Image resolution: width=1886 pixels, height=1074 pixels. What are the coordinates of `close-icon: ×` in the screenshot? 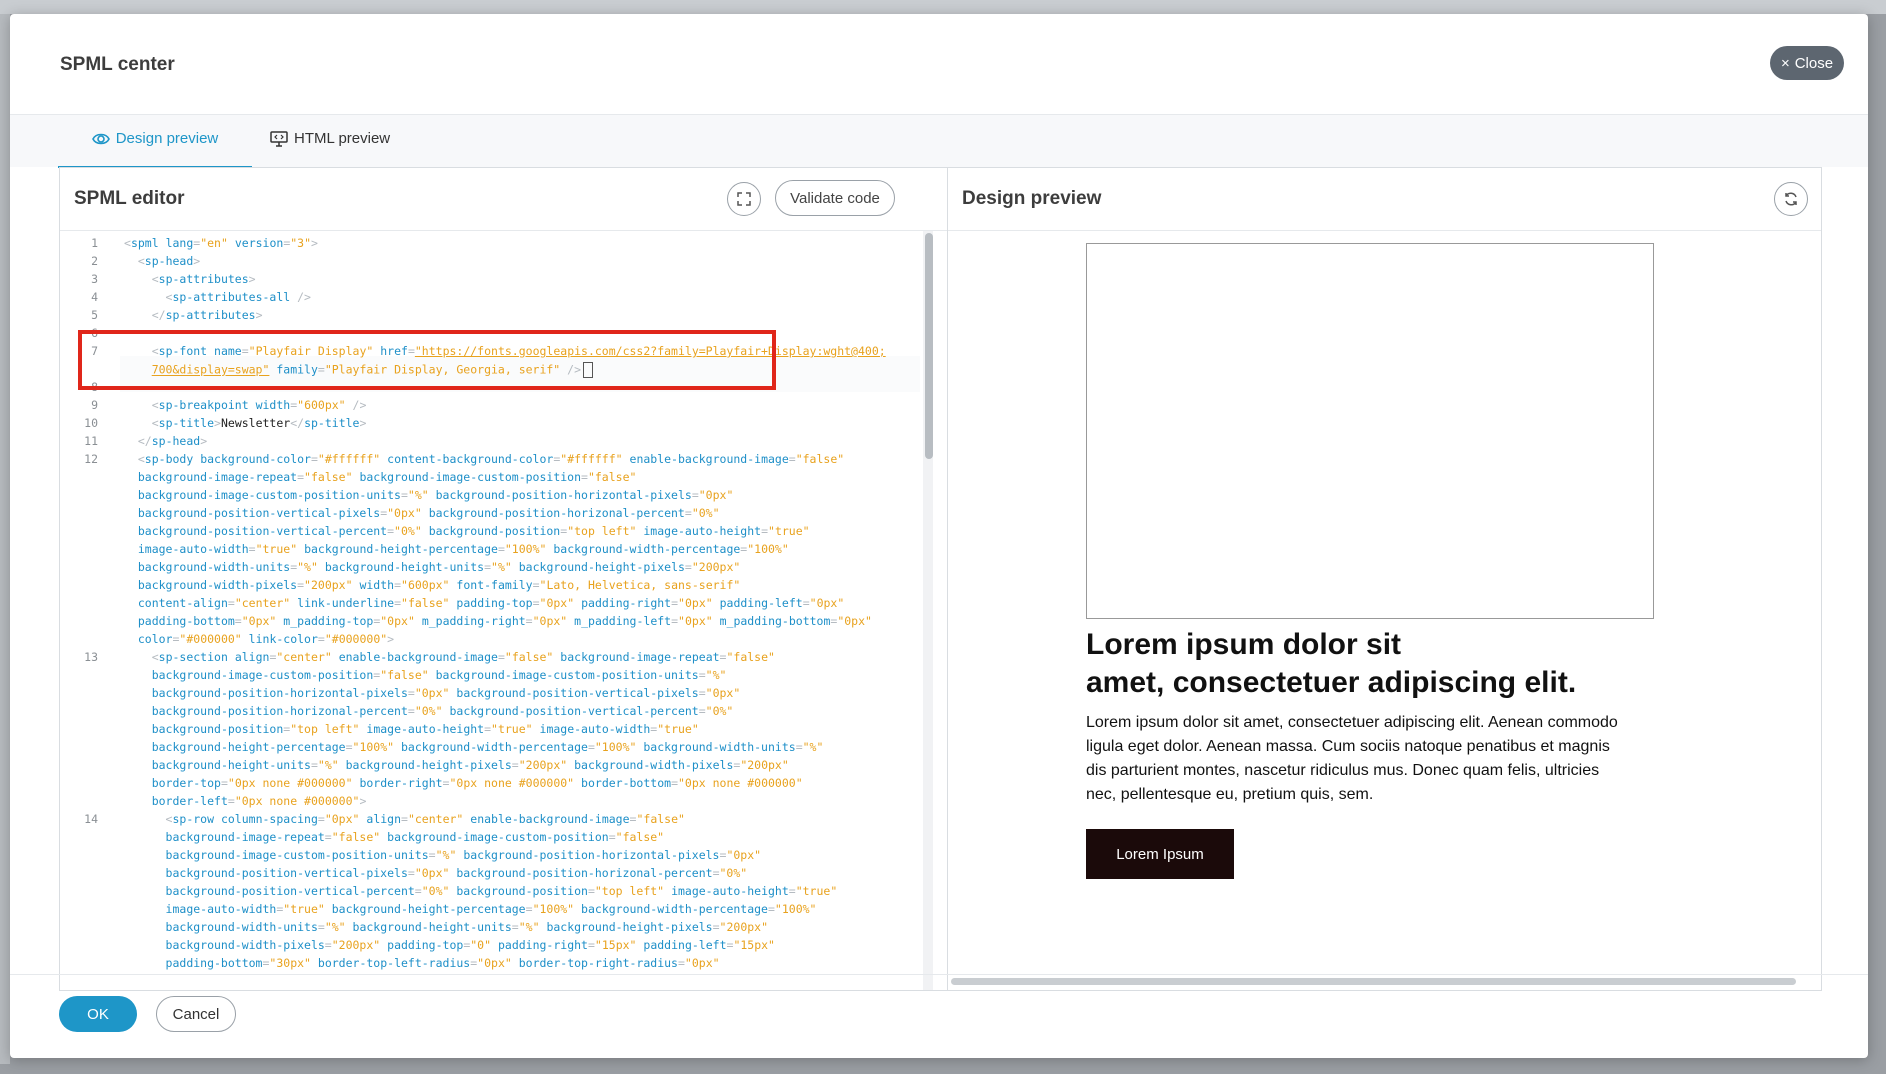 It's located at (1785, 63).